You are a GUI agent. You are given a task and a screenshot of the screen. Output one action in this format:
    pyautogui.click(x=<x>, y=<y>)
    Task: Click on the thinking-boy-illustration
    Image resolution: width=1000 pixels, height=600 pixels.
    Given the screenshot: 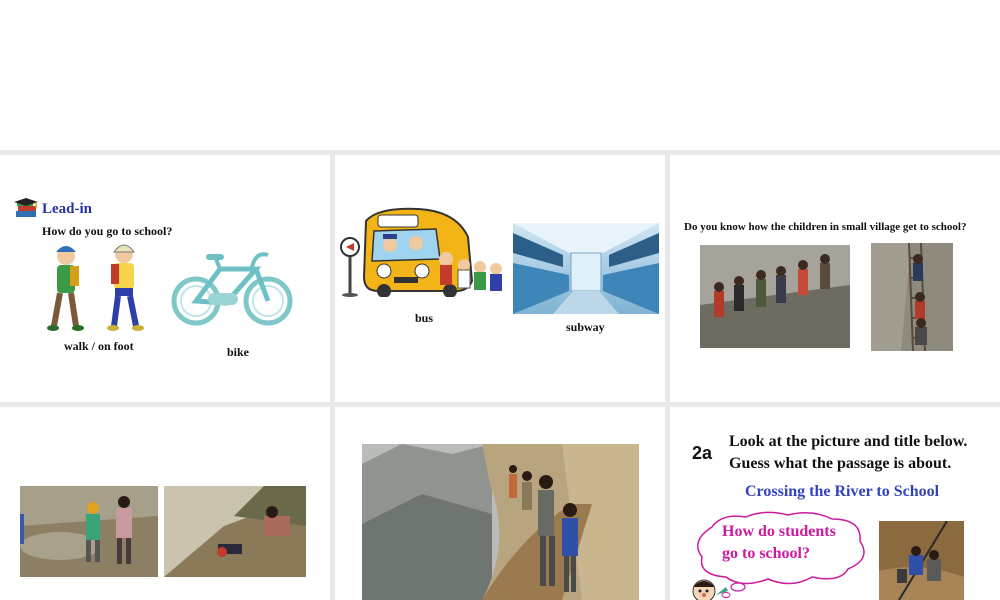 What is the action you would take?
    pyautogui.click(x=710, y=587)
    